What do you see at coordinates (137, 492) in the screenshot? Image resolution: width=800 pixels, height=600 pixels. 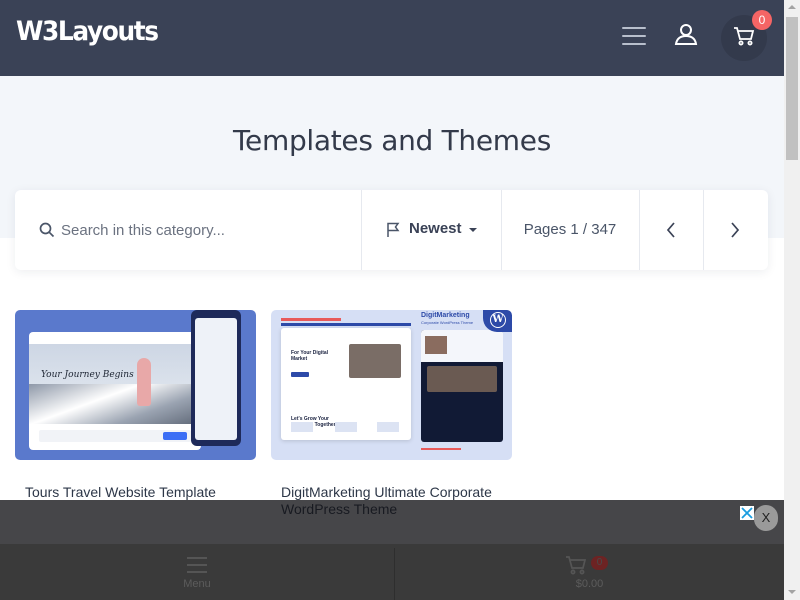 I see `template-title: Tours Travel Website Template` at bounding box center [137, 492].